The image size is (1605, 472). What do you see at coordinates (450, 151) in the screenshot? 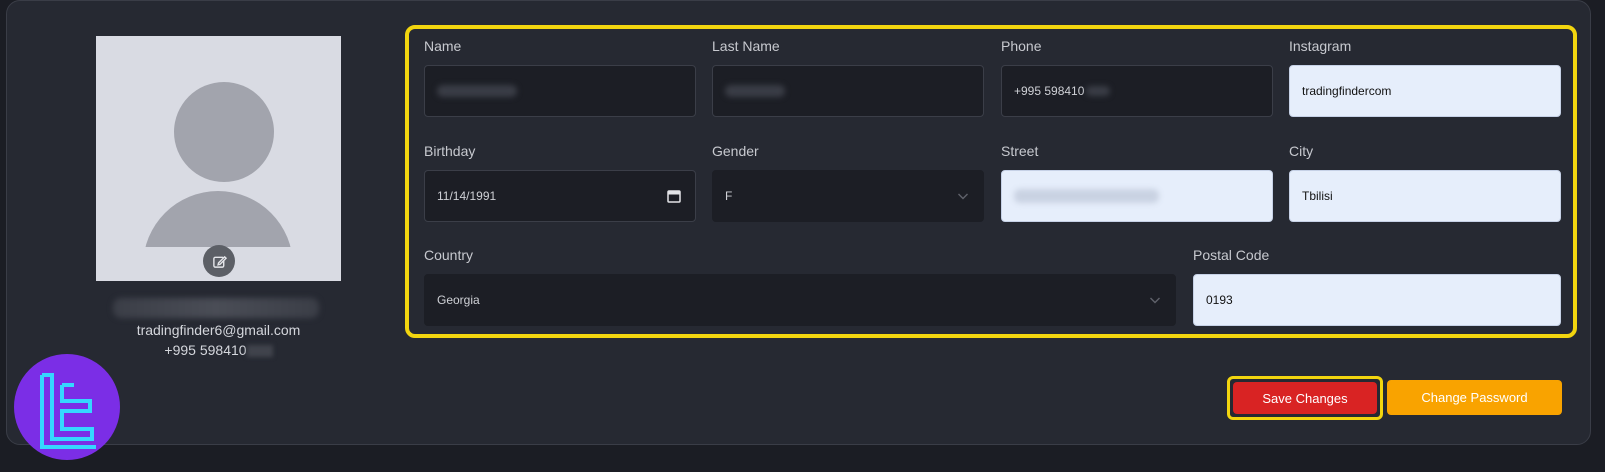
I see `birthday-label: Birthday` at bounding box center [450, 151].